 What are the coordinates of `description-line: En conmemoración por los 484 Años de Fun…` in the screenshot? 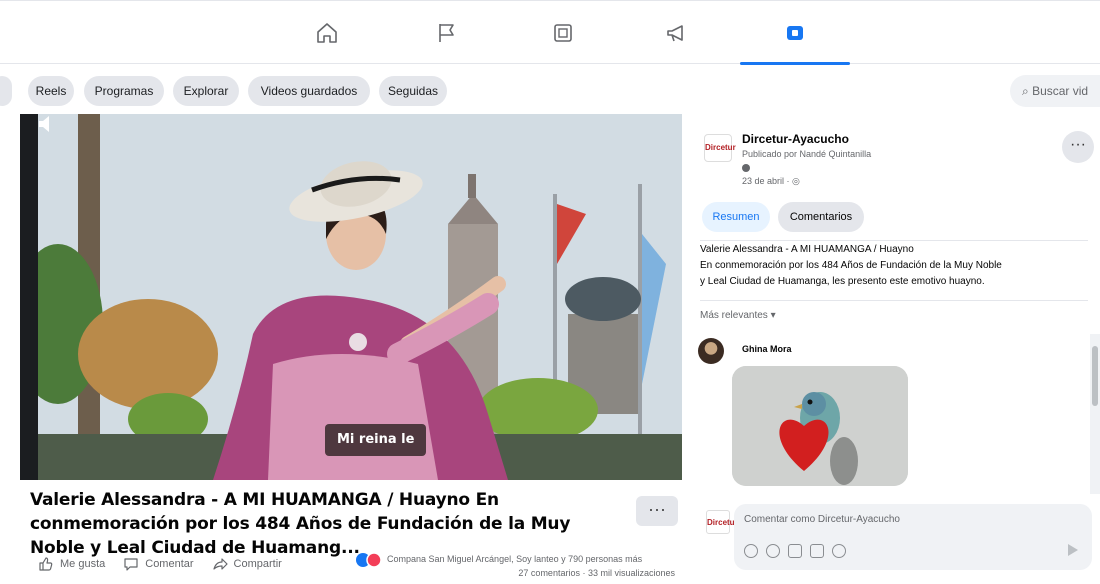 It's located at (851, 265).